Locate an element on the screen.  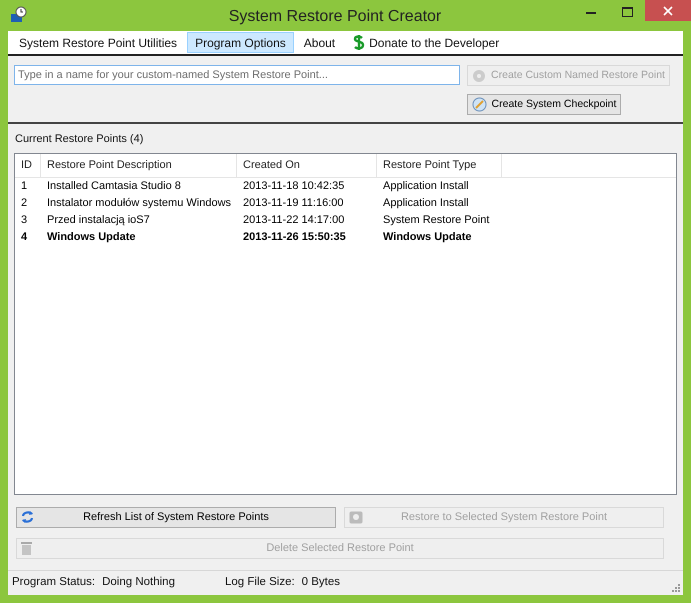
table-cell-text: 4 is located at coordinates (24, 237).